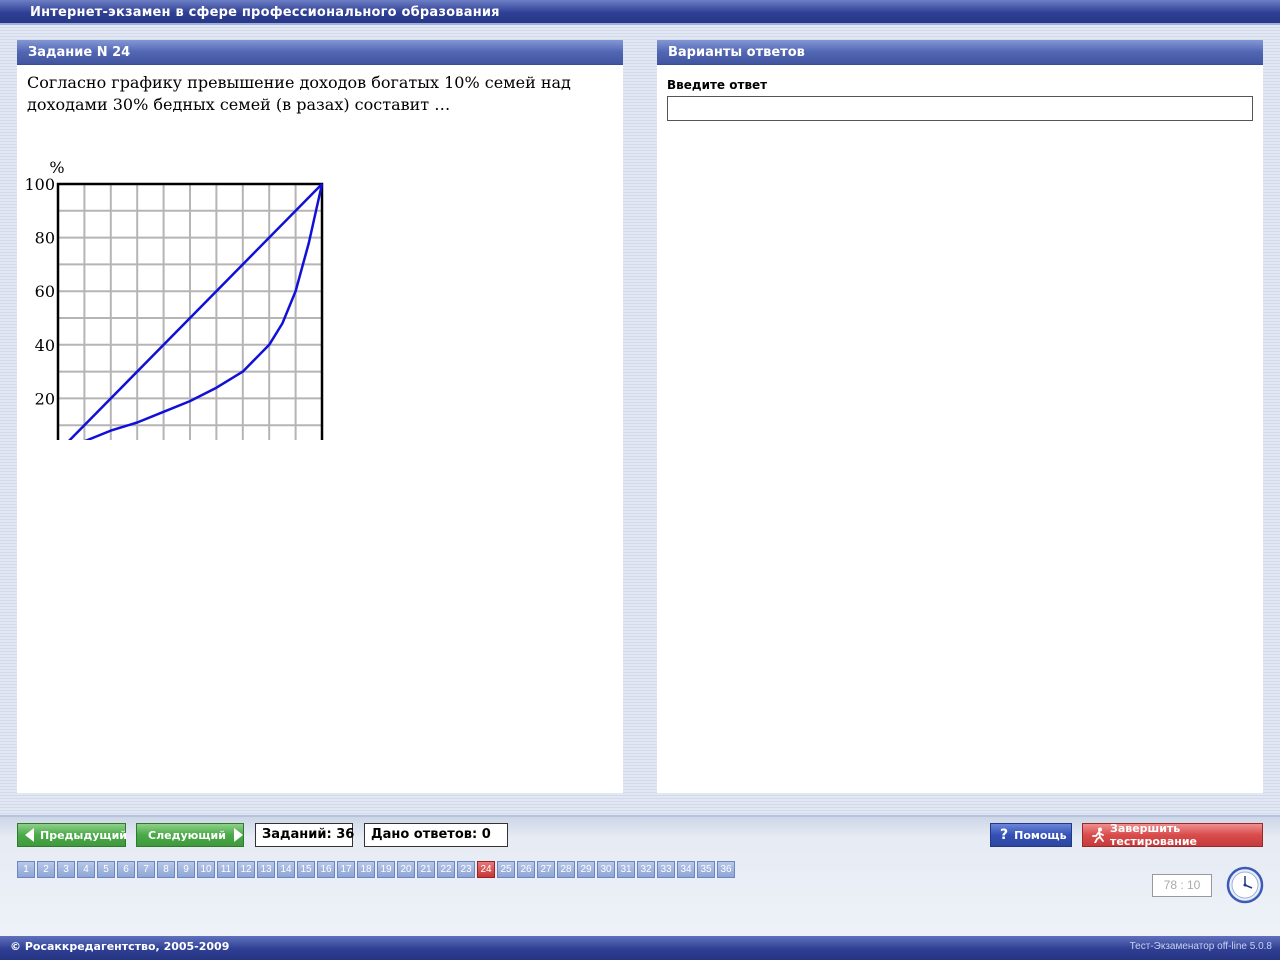  Describe the element at coordinates (436, 835) in the screenshot. I see `answered-count: Дано ответов: 0` at that location.